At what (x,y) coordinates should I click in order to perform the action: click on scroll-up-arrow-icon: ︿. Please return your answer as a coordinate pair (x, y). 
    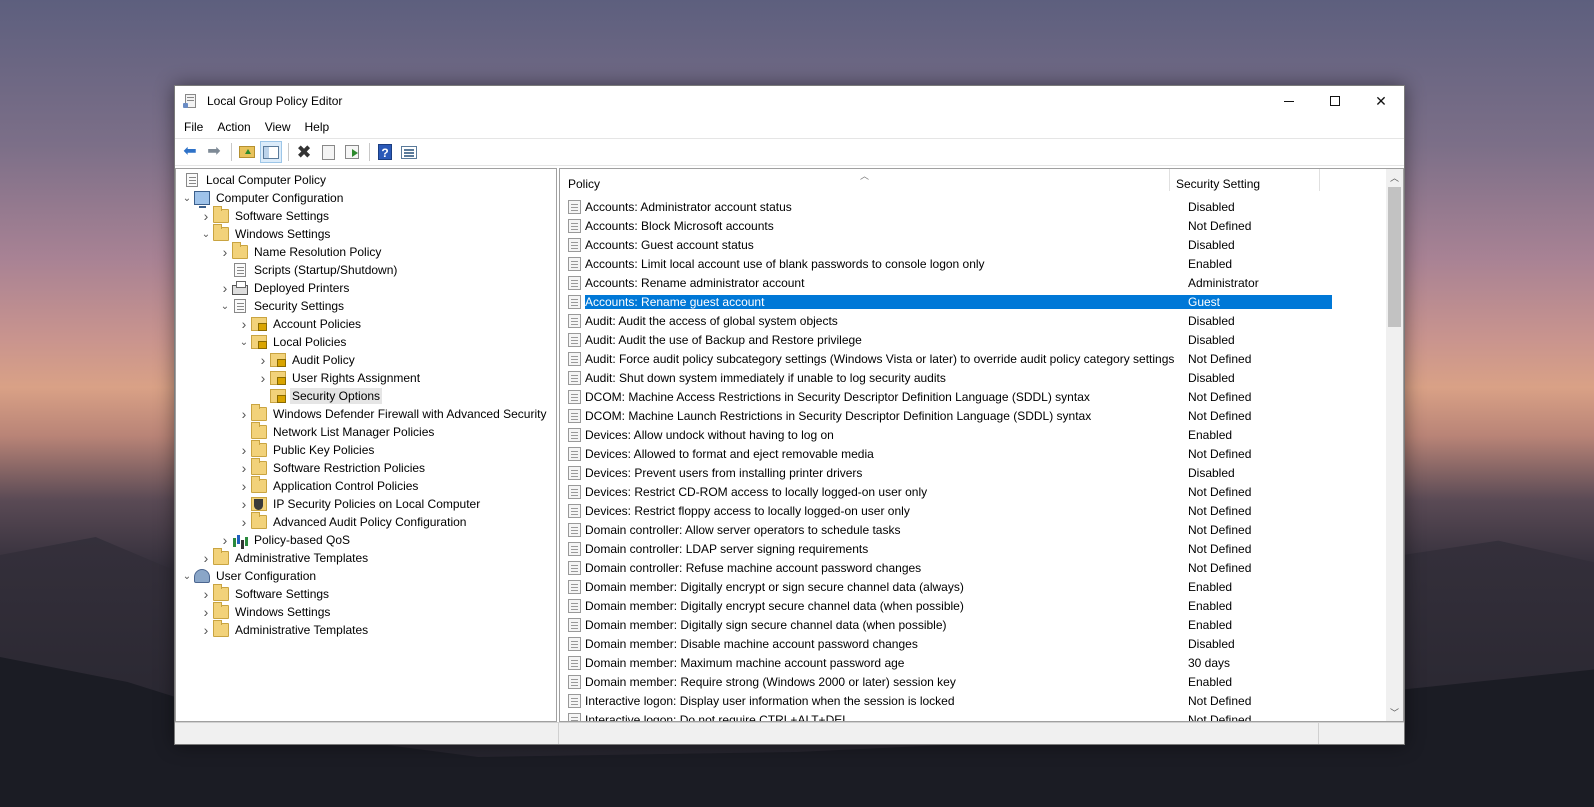
    Looking at the image, I should click on (1394, 177).